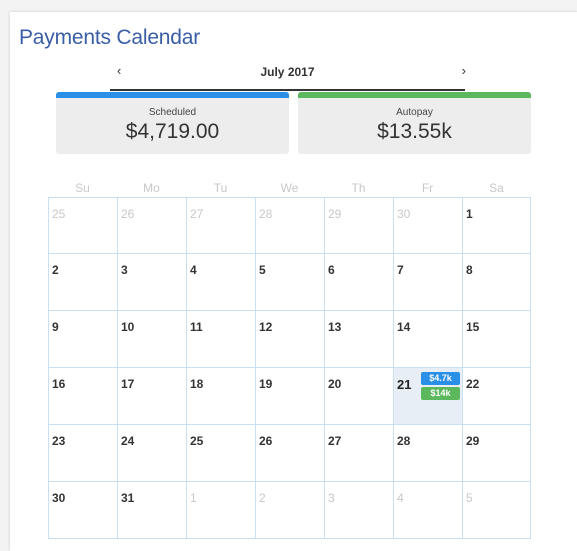  I want to click on day-number: 12, so click(266, 327).